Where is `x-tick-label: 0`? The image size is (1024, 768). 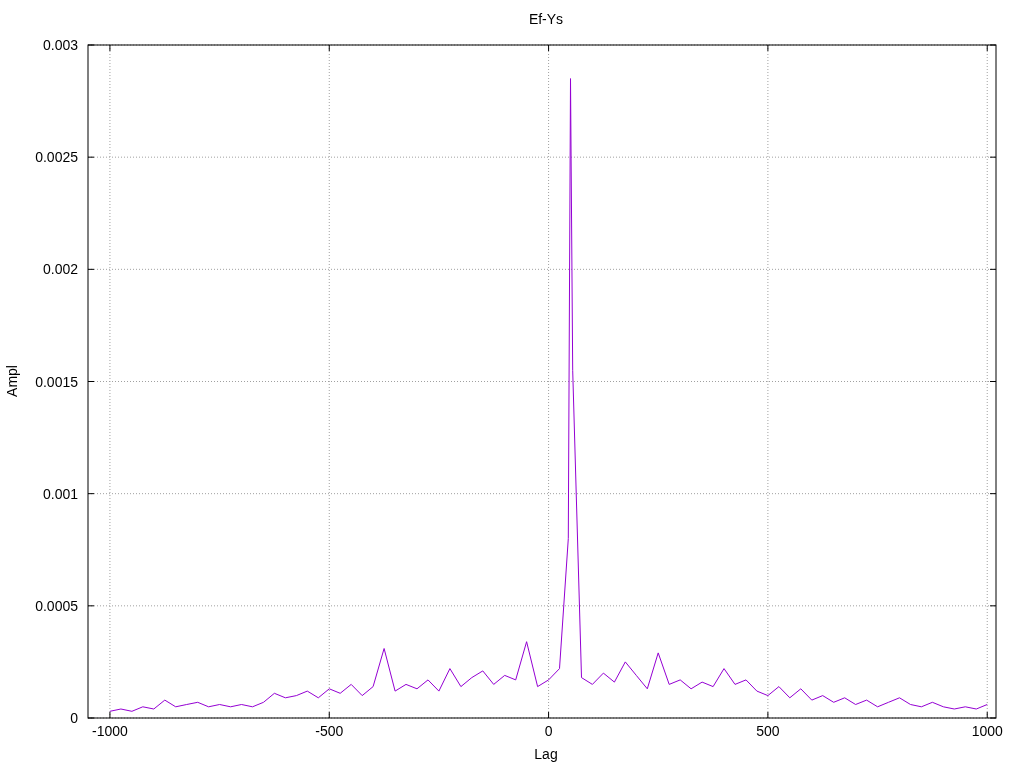
x-tick-label: 0 is located at coordinates (548, 731).